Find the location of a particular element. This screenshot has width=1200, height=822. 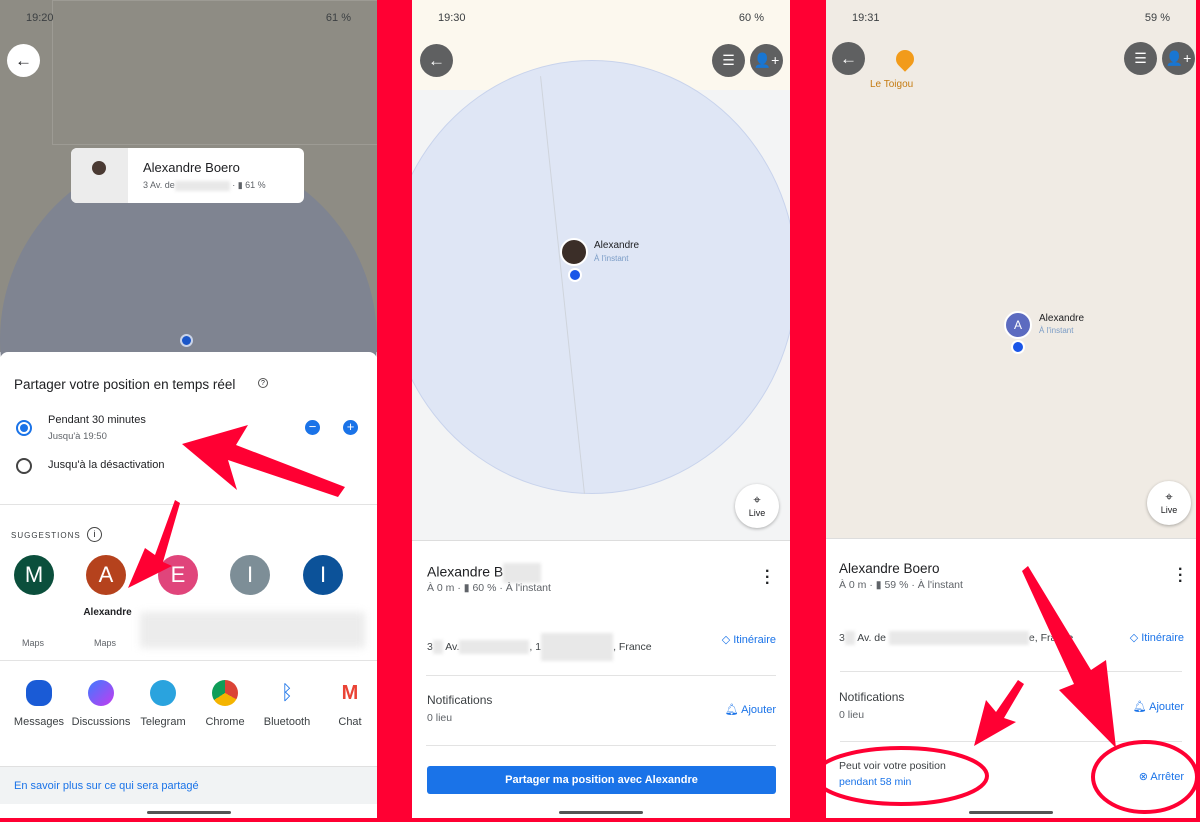

share-location-button: Partager ma position avec Alexandre is located at coordinates (601, 780).